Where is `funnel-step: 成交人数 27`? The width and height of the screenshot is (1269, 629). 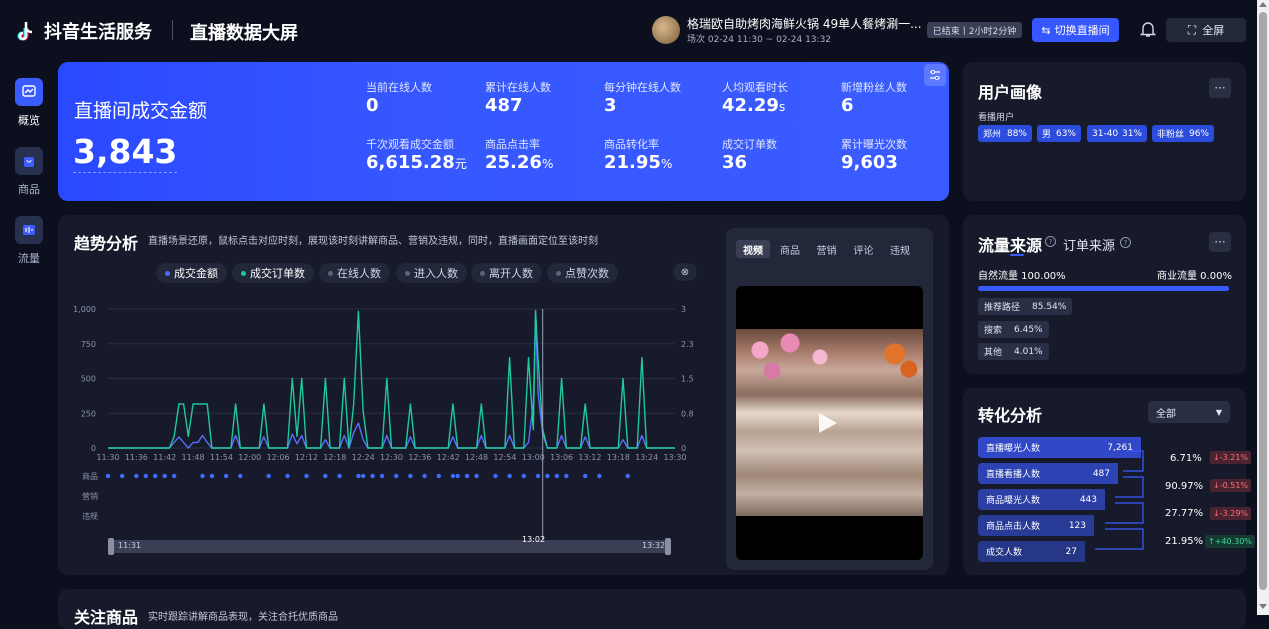
funnel-step: 成交人数 27 is located at coordinates (1031, 551).